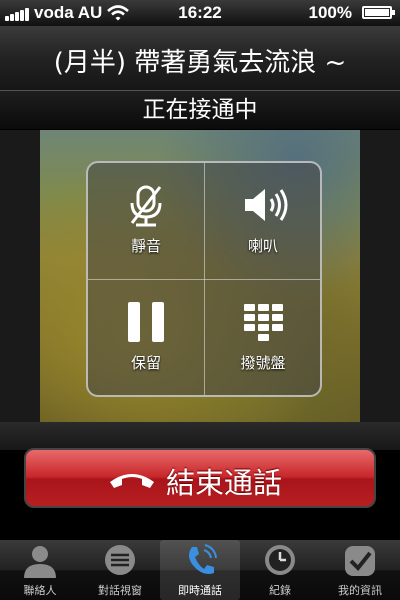 The width and height of the screenshot is (400, 600). What do you see at coordinates (378, 12) in the screenshot?
I see `battery-icon` at bounding box center [378, 12].